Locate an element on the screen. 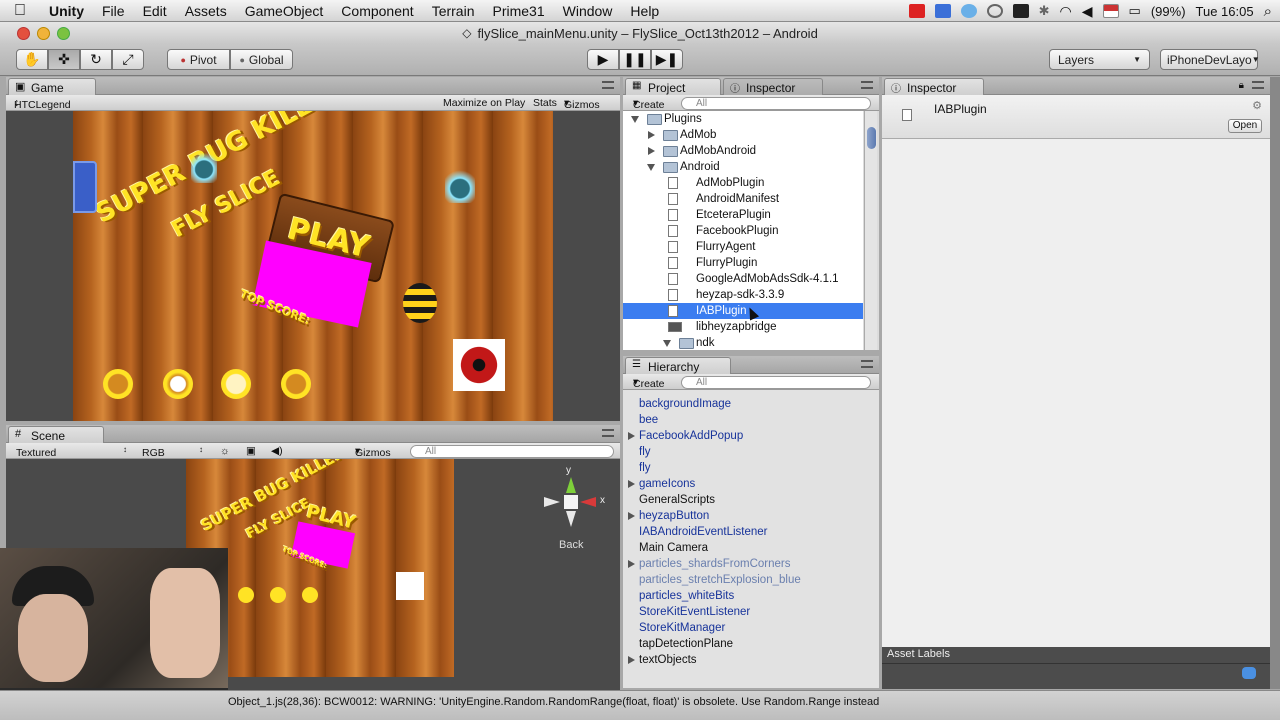  tab-scene: # Scene is located at coordinates (56, 434).